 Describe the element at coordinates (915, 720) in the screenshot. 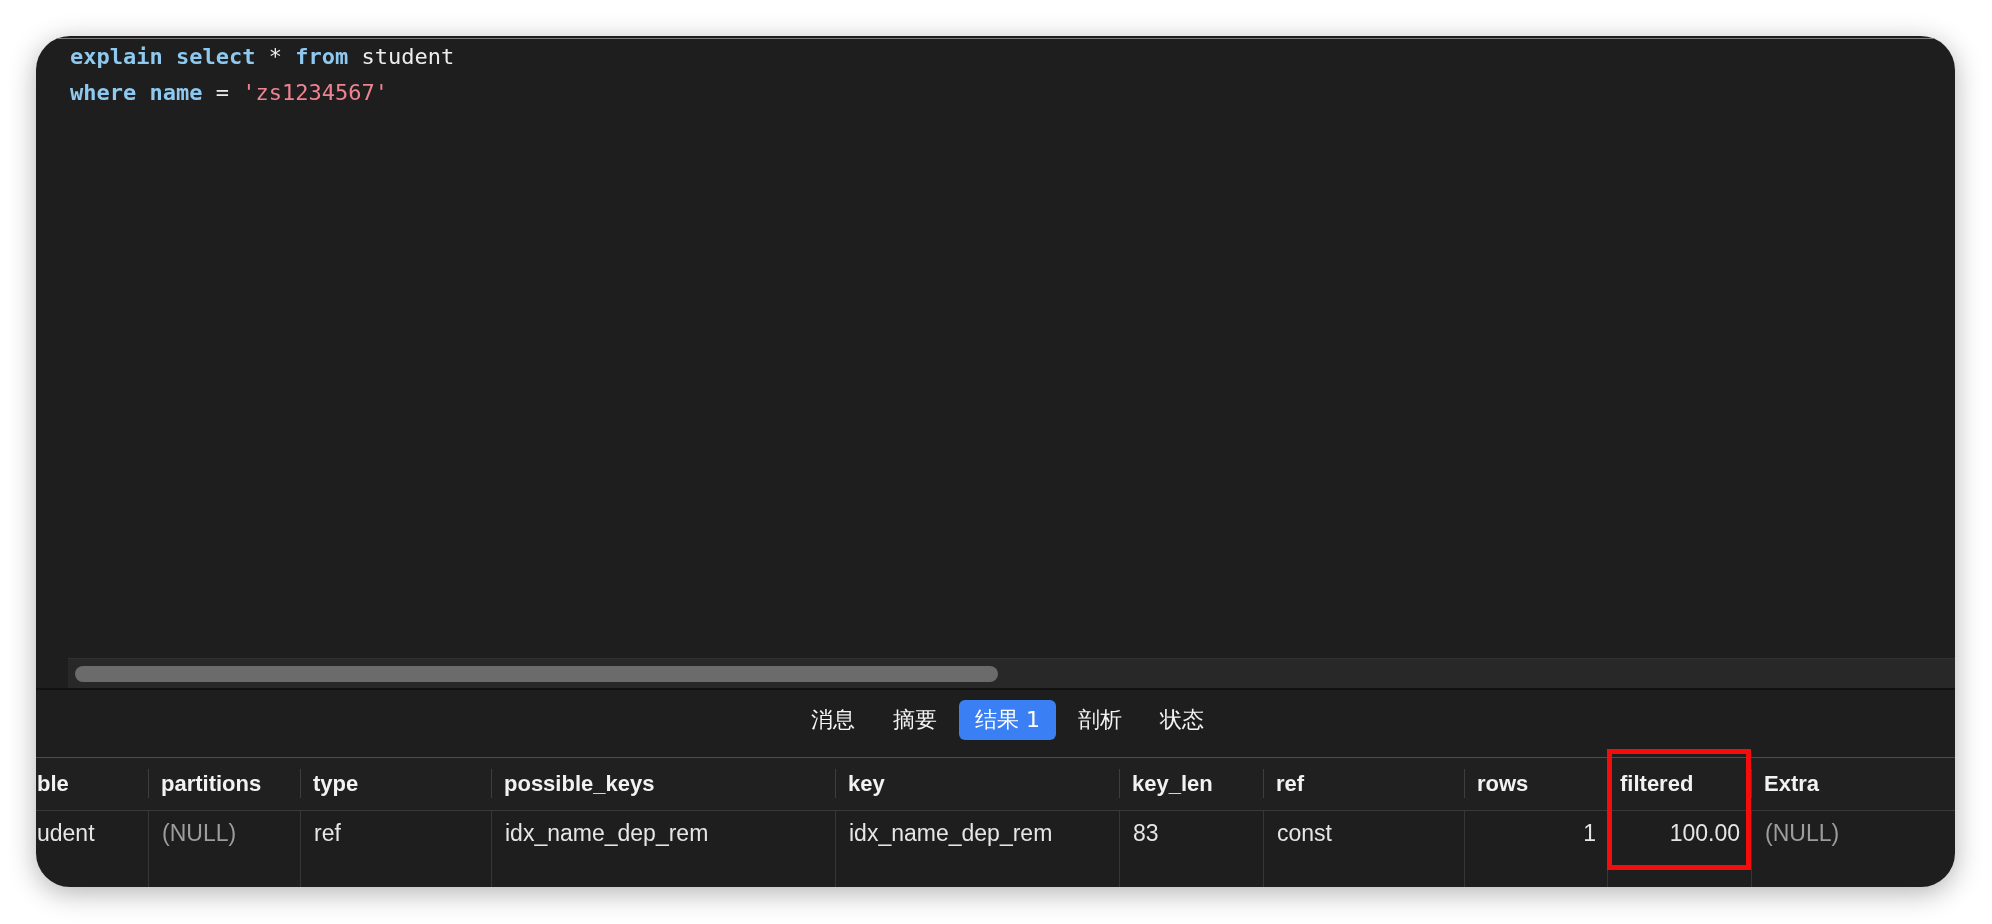

I see `result-tab: 摘要` at that location.